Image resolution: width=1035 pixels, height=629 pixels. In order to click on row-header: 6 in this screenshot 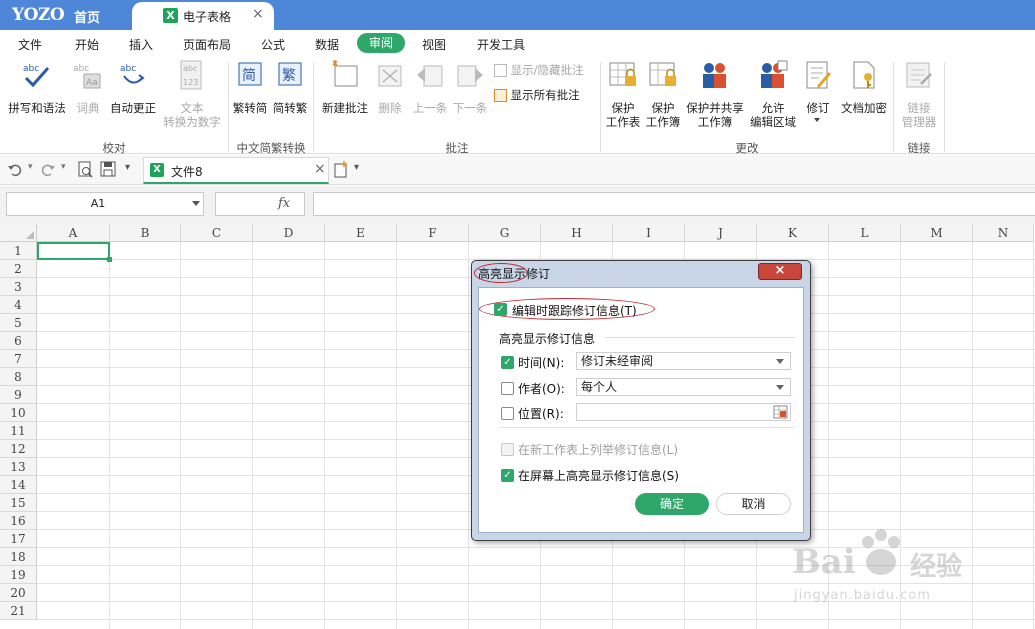, I will do `click(18, 341)`.